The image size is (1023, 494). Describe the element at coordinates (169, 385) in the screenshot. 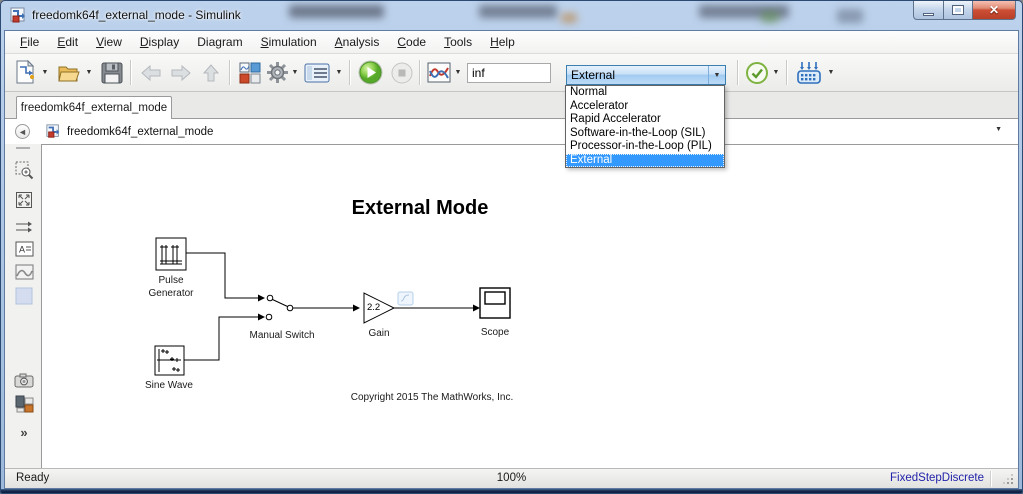

I see `sine-wave-label: Sine Wave` at that location.